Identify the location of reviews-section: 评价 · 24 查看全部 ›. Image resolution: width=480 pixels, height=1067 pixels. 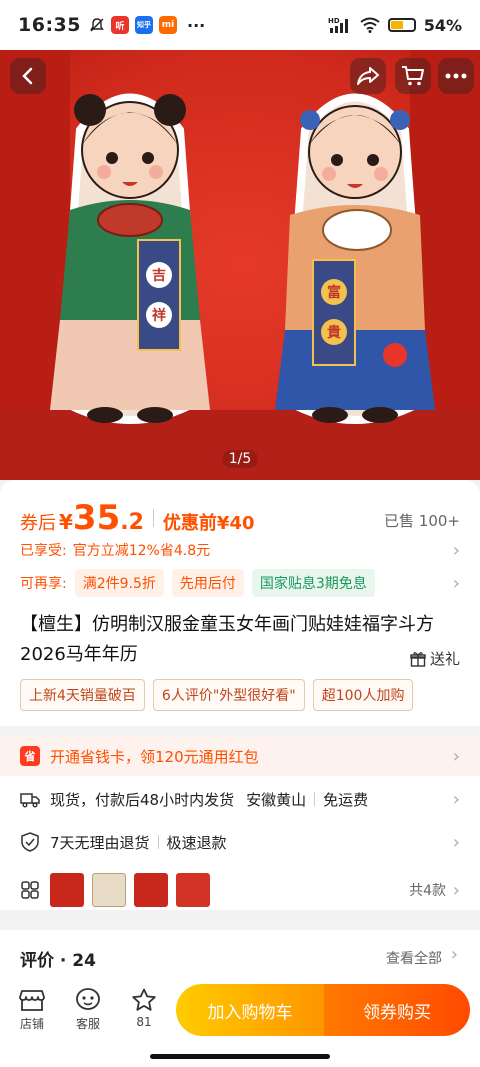
(240, 954).